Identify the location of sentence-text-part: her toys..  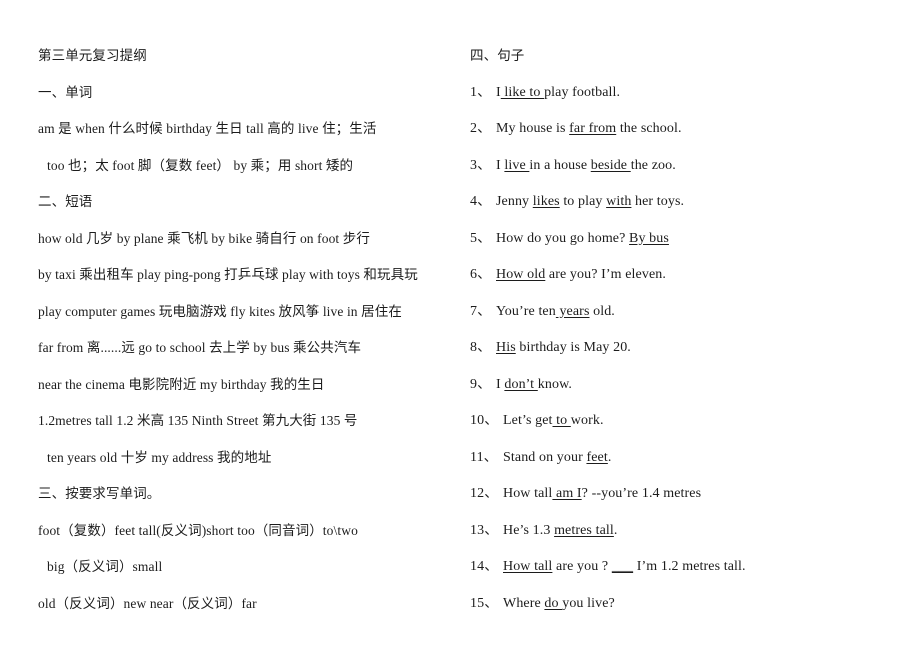
(658, 201).